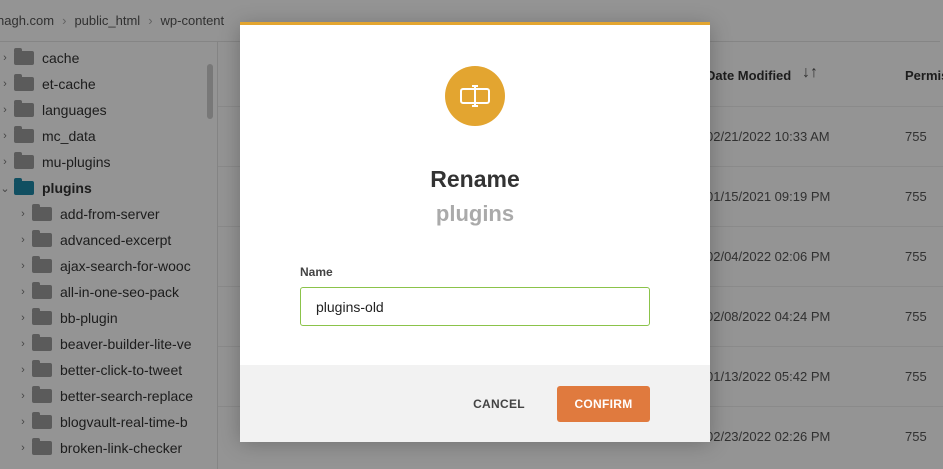 This screenshot has height=469, width=943. I want to click on dialog-subtitle: plugins, so click(475, 213).